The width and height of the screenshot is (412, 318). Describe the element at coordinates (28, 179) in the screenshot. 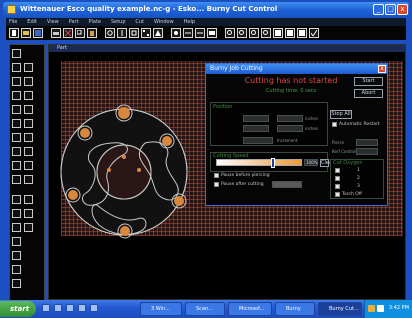

I see `measure-tool-icon` at that location.